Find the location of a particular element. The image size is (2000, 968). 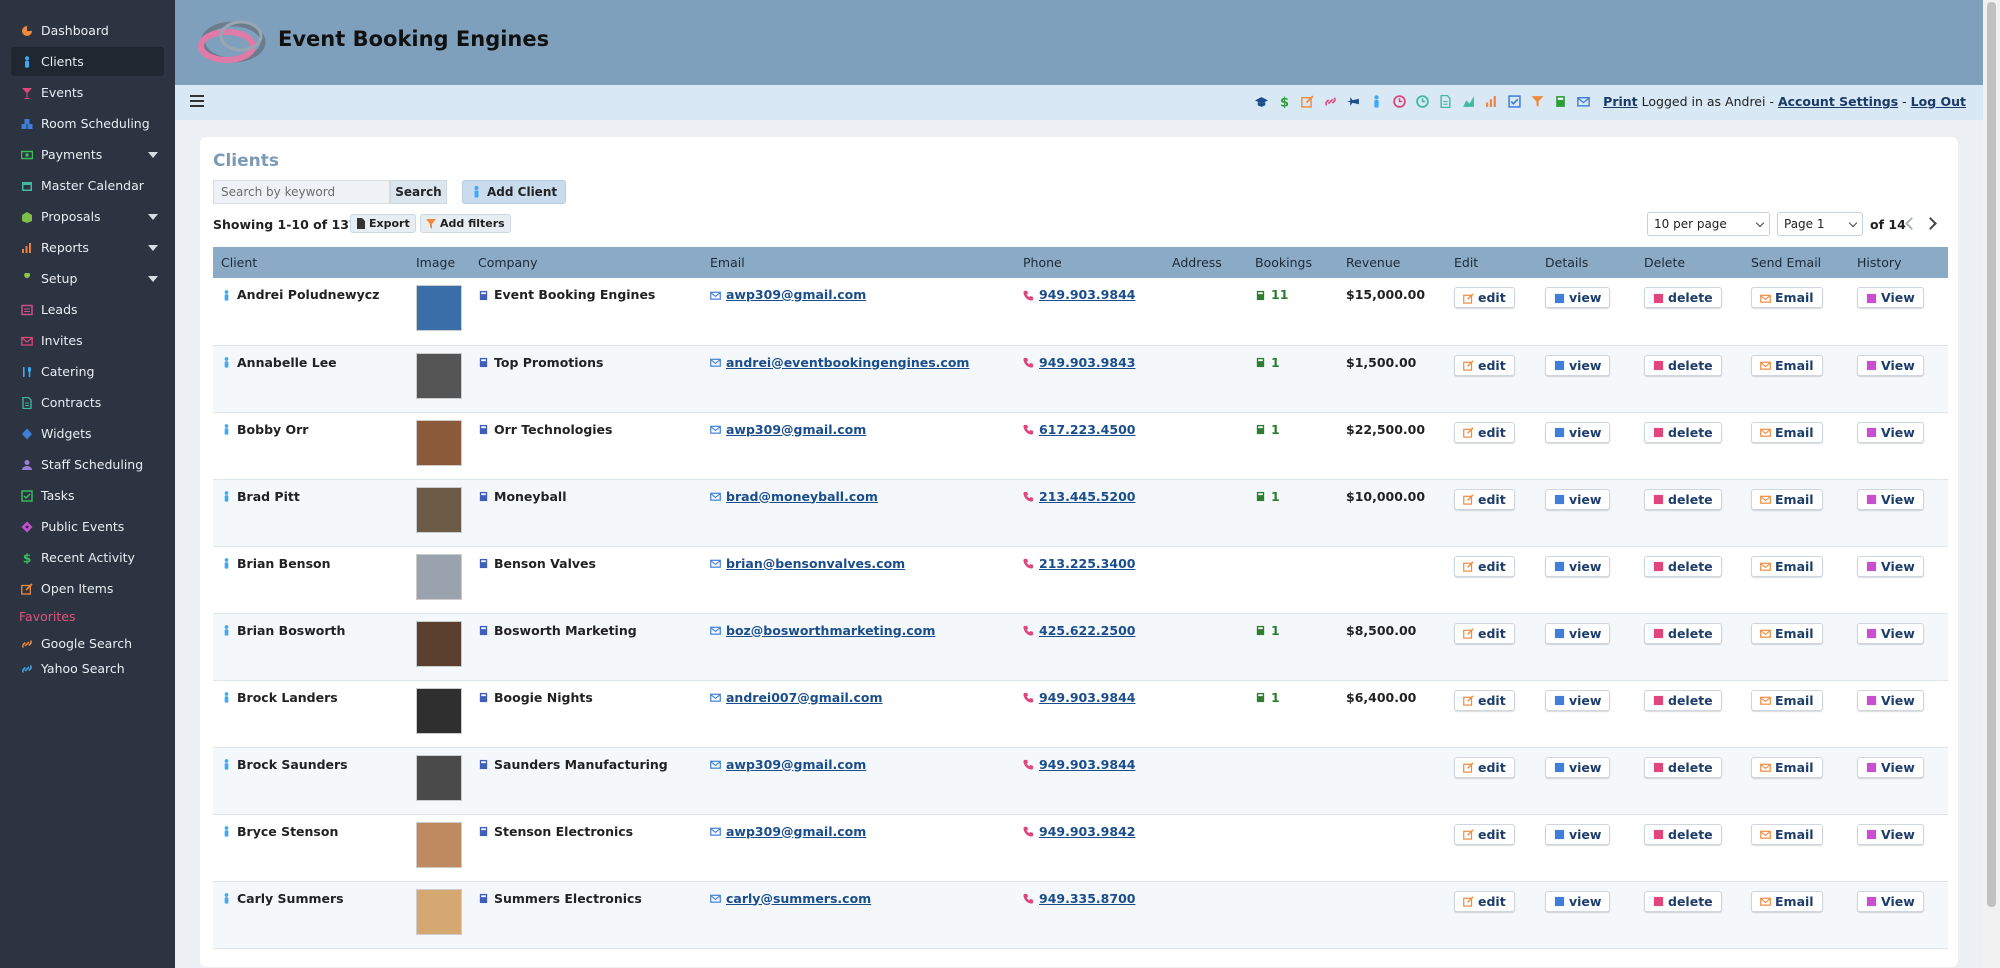

sidebar-item-payments: Payments is located at coordinates (87, 154).